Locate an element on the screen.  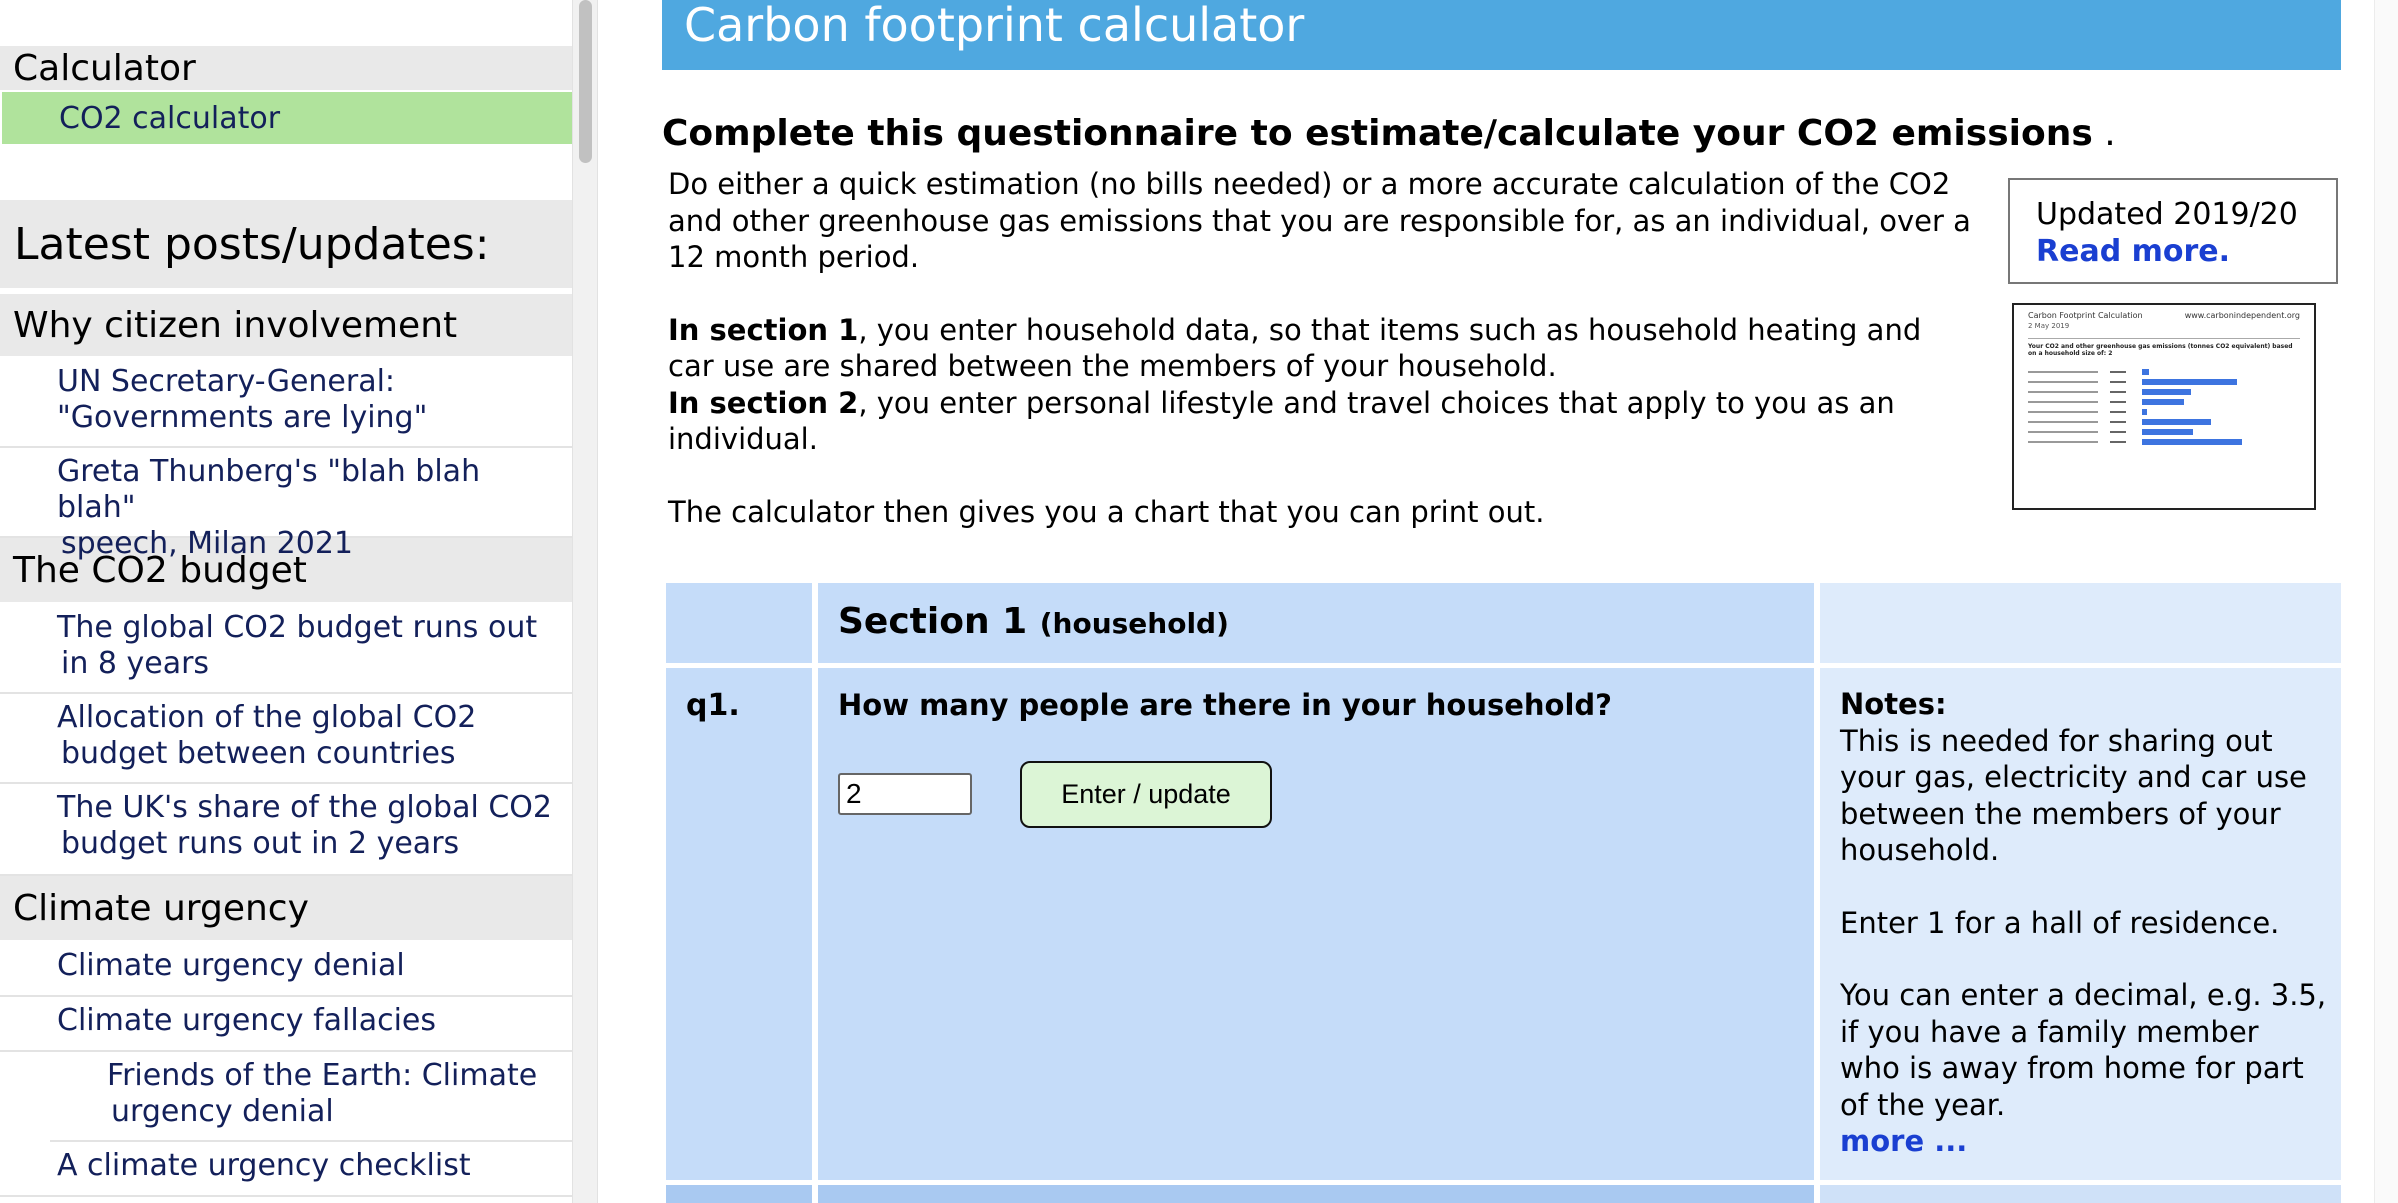
sidebar-item-urgency-denial: Climate urgency denial is located at coordinates (286, 969).